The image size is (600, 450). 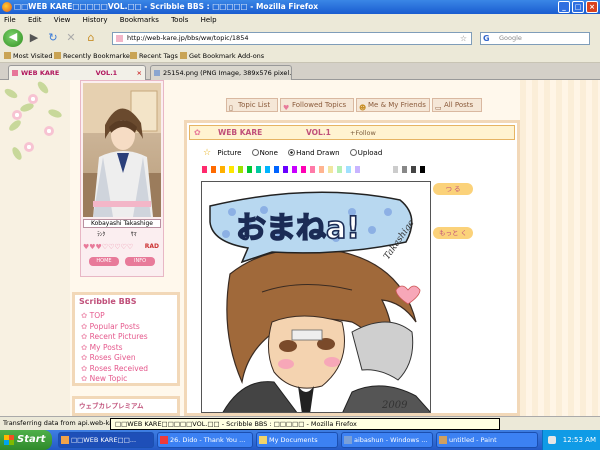 What do you see at coordinates (108, 247) in the screenshot?
I see `heart-icon: ♥♥♥♡♡♡♡♡` at bounding box center [108, 247].